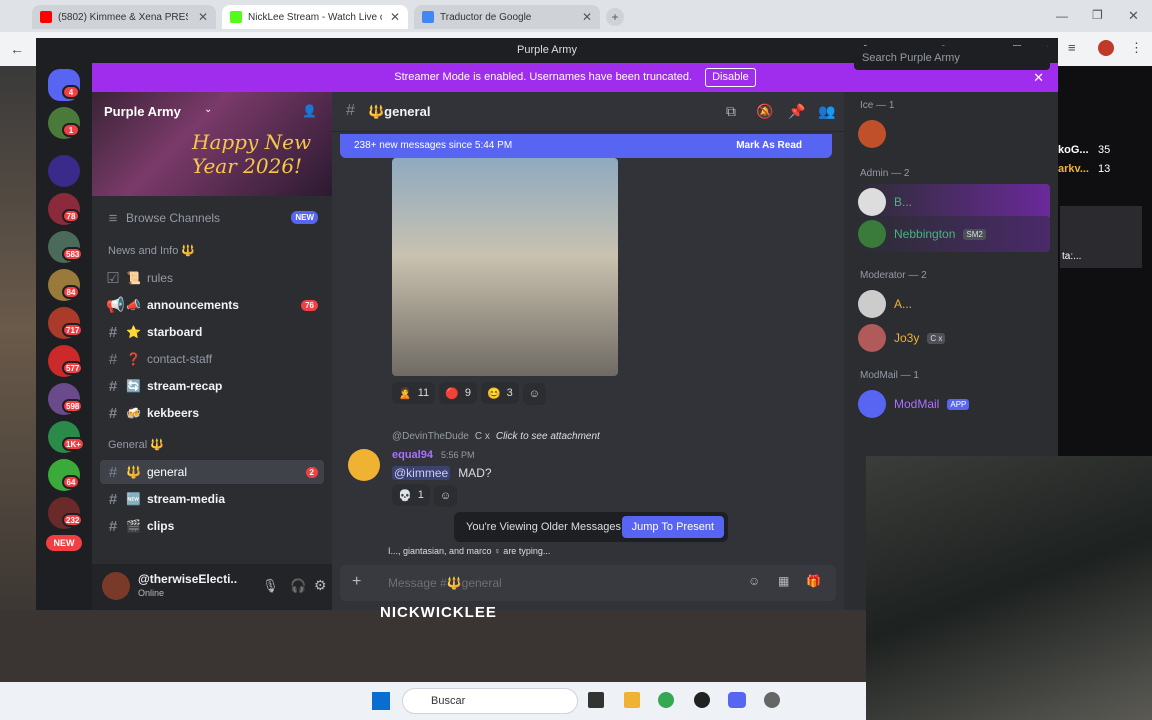 The image size is (1152, 720). Describe the element at coordinates (499, 393) in the screenshot. I see `reaction: 😊 3` at that location.